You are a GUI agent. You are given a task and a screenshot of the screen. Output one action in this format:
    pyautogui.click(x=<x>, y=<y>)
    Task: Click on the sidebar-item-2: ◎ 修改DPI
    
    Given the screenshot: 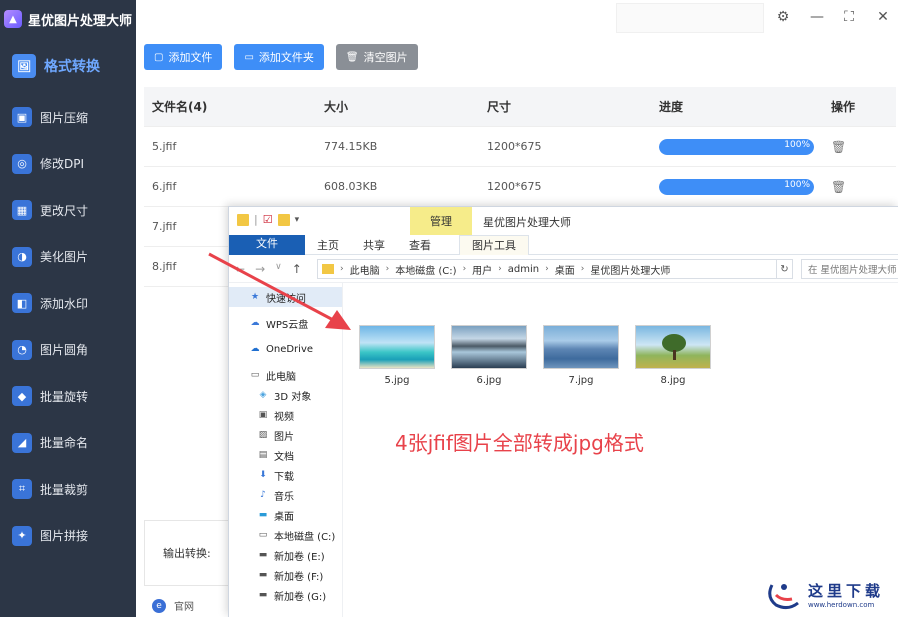 What is the action you would take?
    pyautogui.click(x=68, y=164)
    